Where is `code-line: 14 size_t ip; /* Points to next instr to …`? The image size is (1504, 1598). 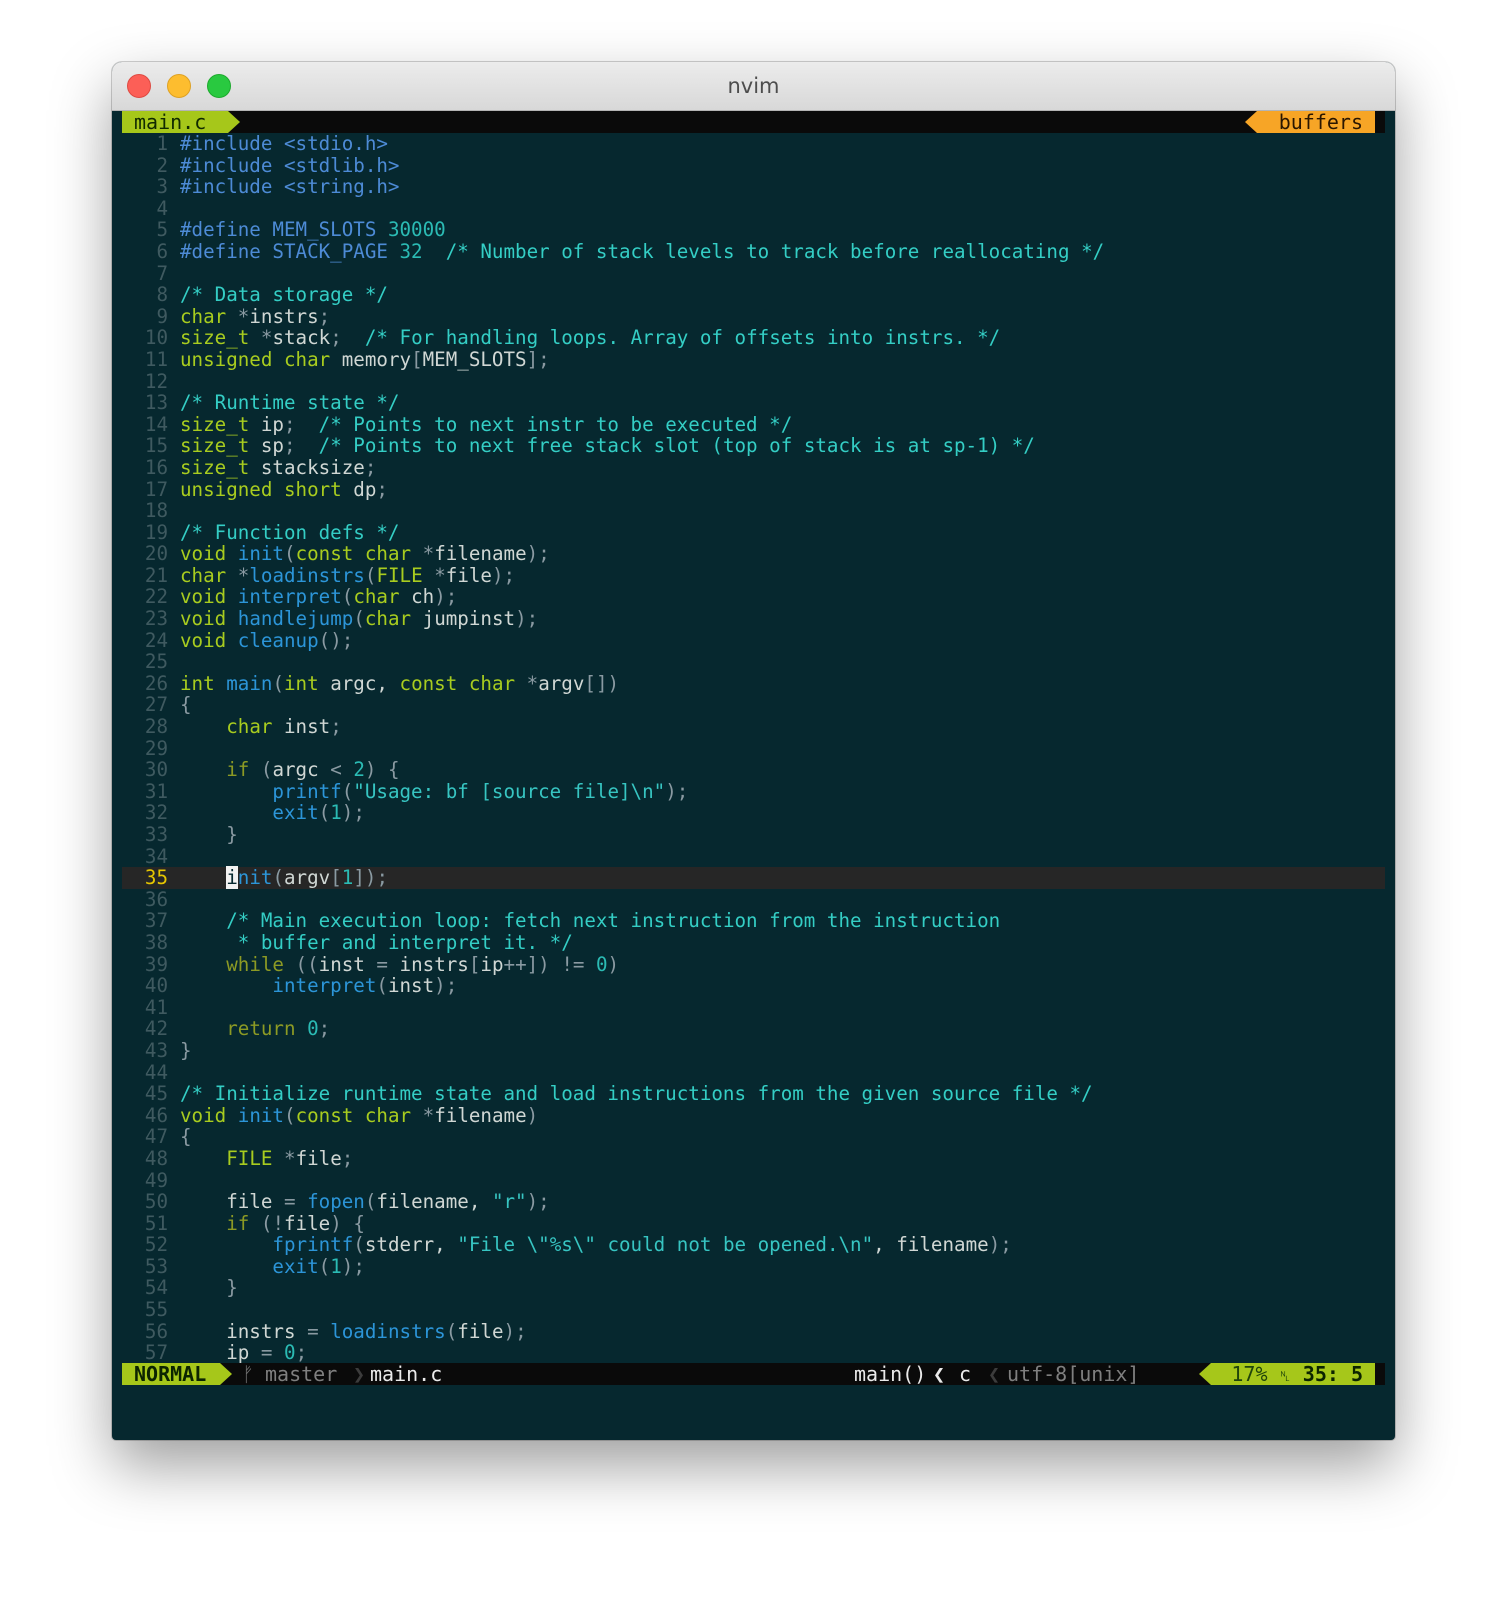
code-line: 14 size_t ip; /* Points to next instr to … is located at coordinates (753, 424).